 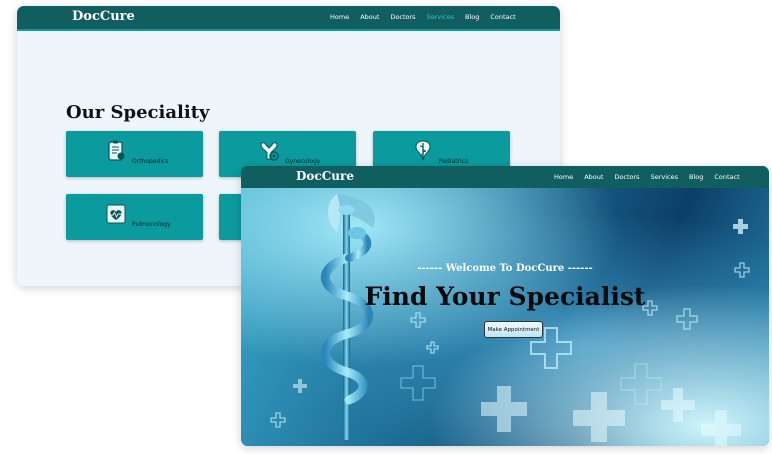 I want to click on uterus-icon, so click(x=269, y=151).